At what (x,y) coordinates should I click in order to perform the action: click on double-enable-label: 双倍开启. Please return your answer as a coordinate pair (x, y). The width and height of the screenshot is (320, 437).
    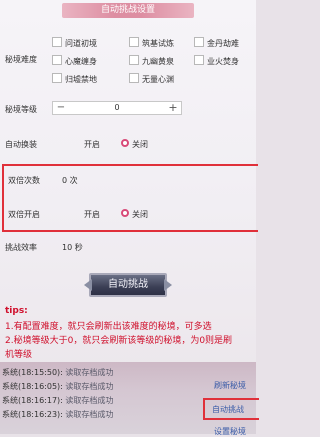
    Looking at the image, I should click on (24, 214).